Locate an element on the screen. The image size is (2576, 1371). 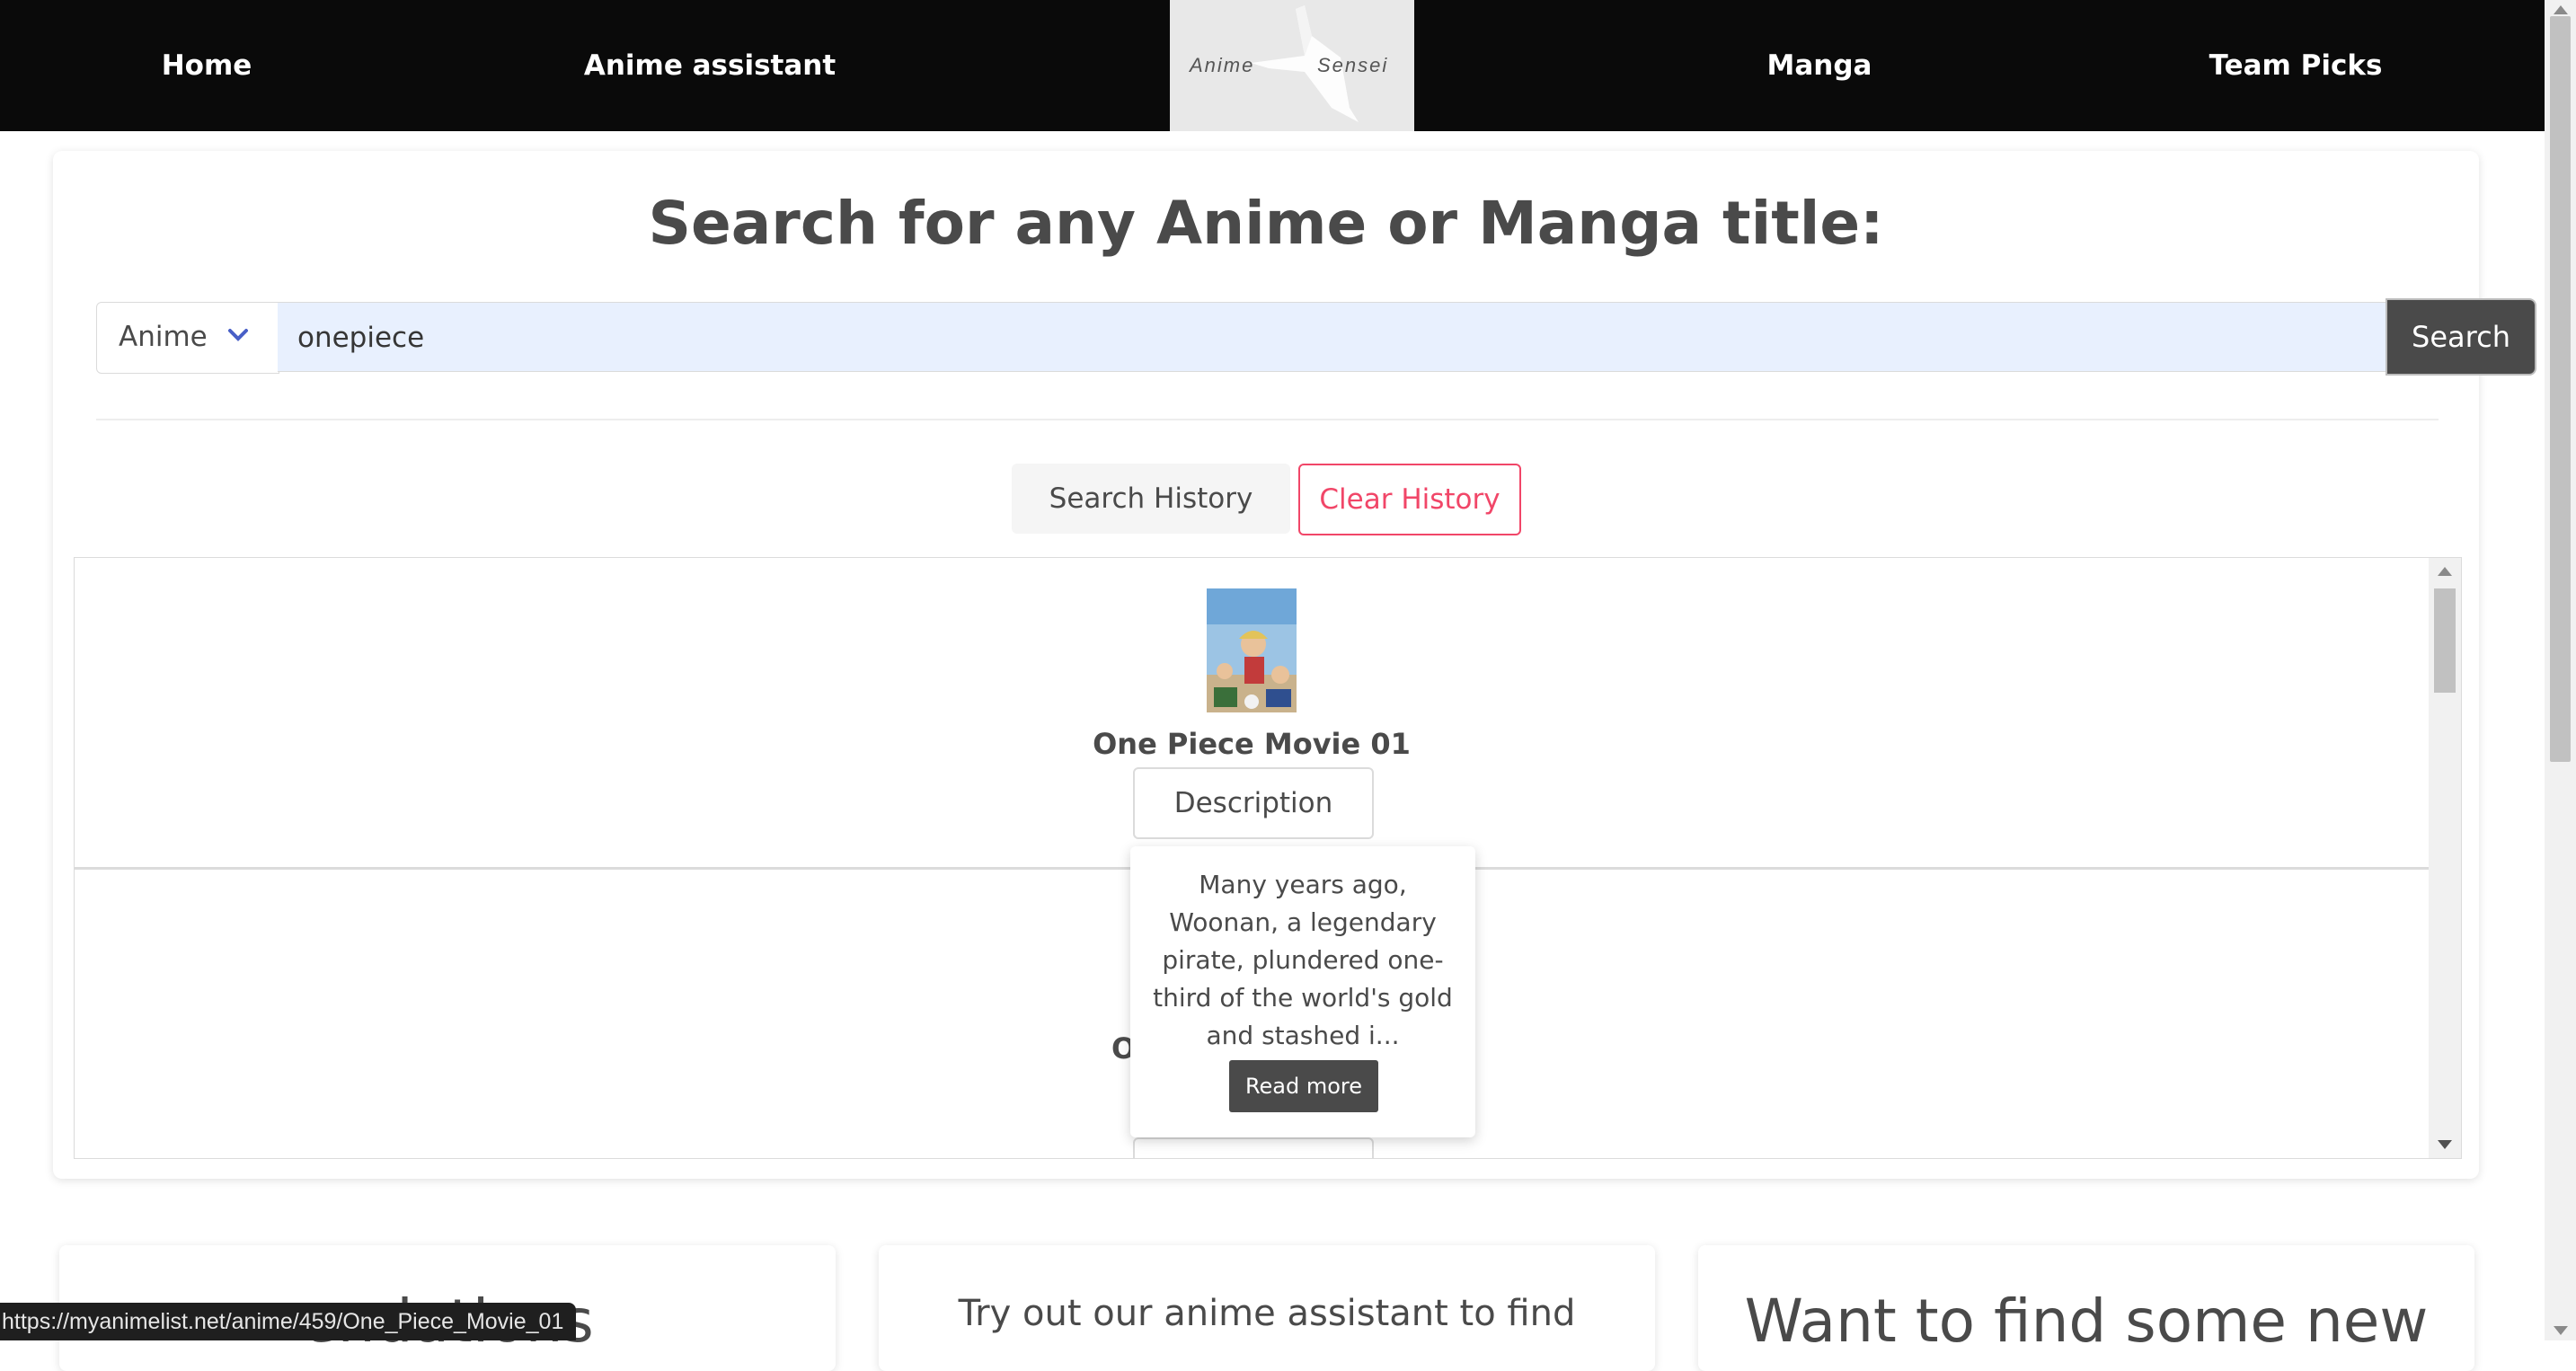
description-button: Description is located at coordinates (1253, 803).